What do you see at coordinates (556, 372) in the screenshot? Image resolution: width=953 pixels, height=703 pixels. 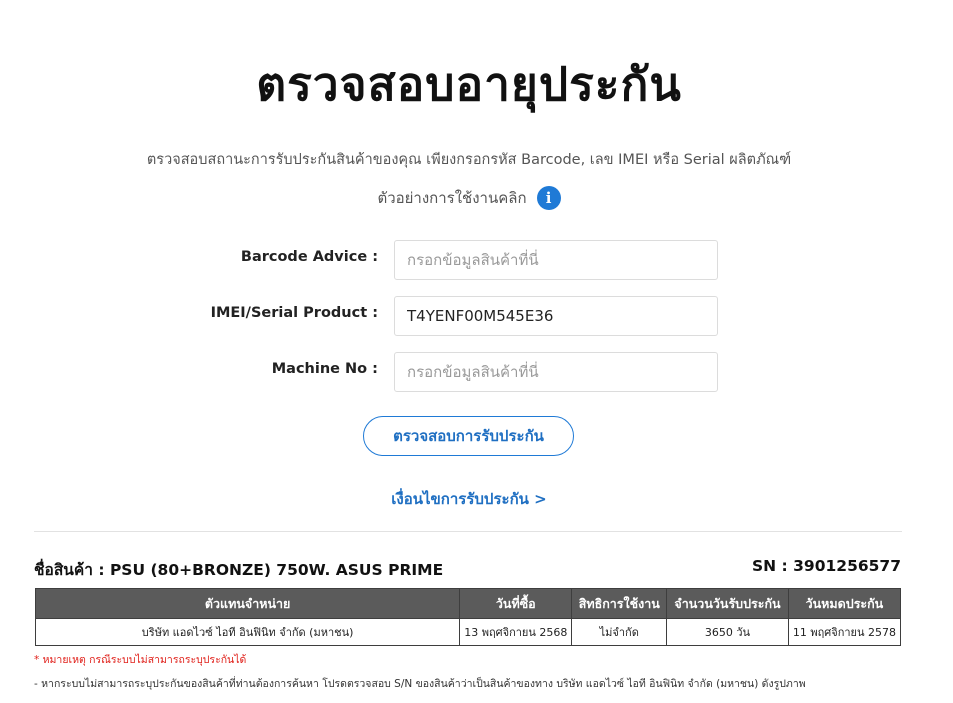 I see `machine-input` at bounding box center [556, 372].